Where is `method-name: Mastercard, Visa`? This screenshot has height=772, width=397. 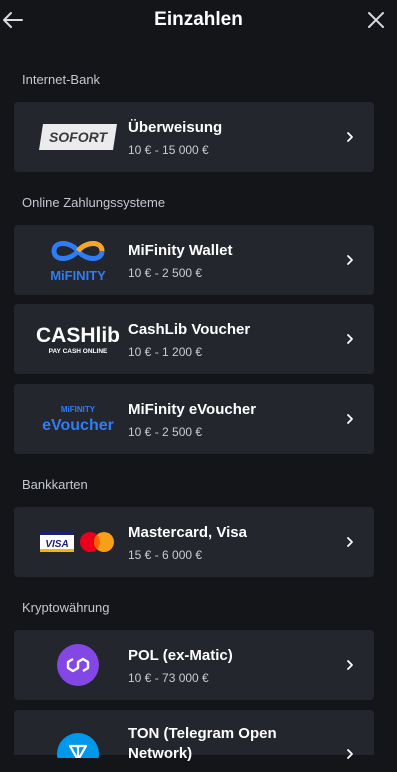
method-name: Mastercard, Visa is located at coordinates (187, 532).